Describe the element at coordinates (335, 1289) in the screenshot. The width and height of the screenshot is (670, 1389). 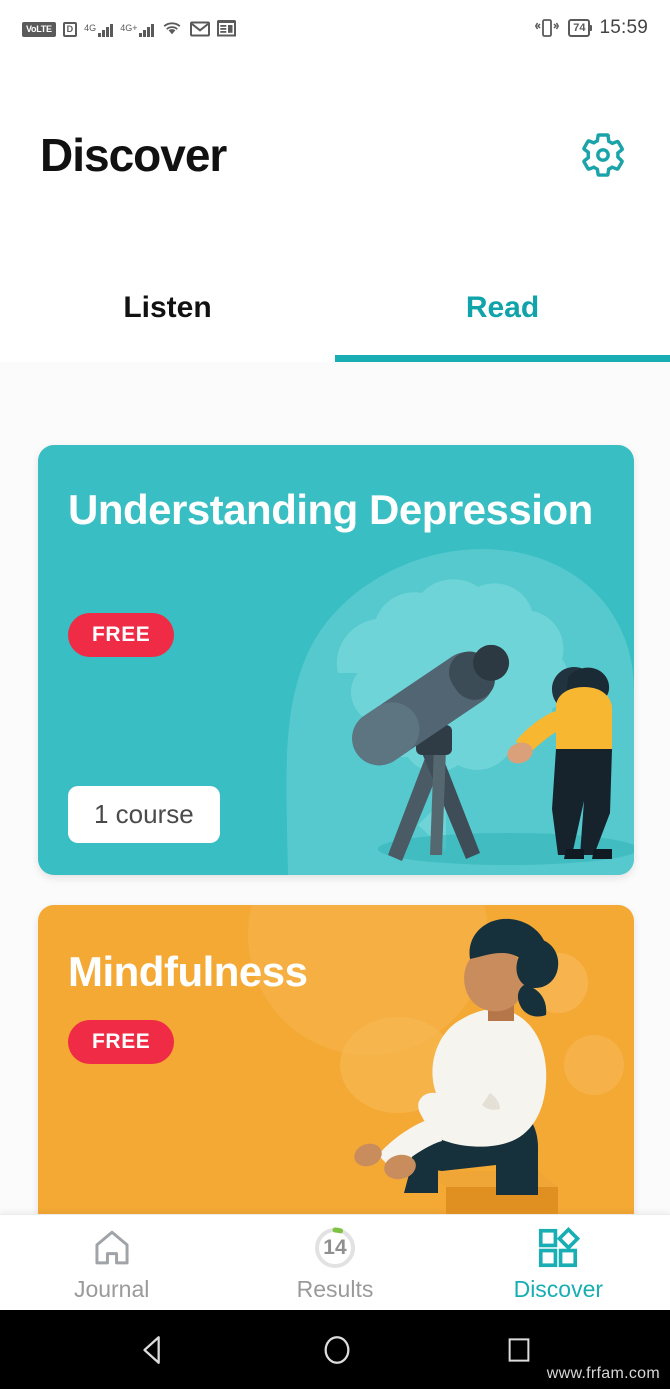
I see `nav-item-results-label: Results` at that location.